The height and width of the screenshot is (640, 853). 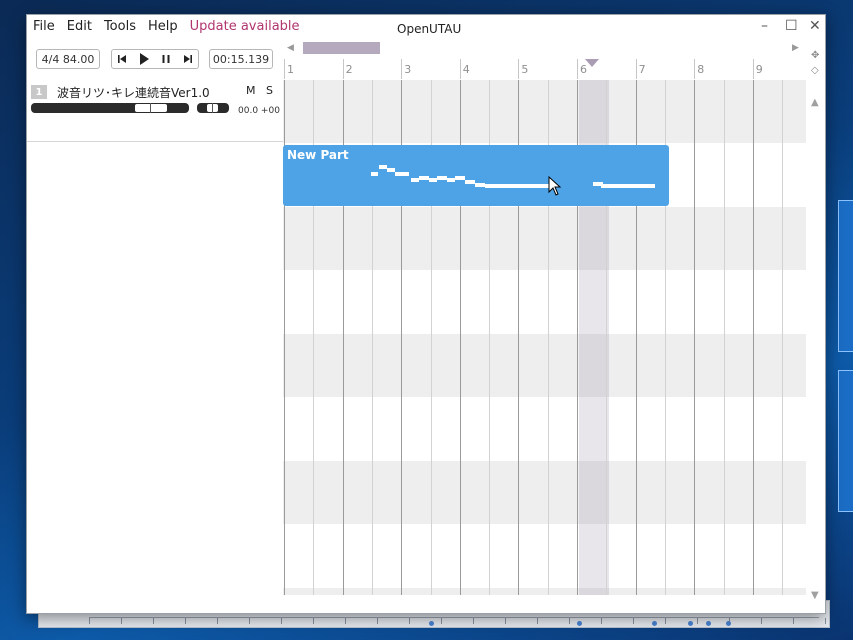 I want to click on transport-controls, so click(x=155, y=59).